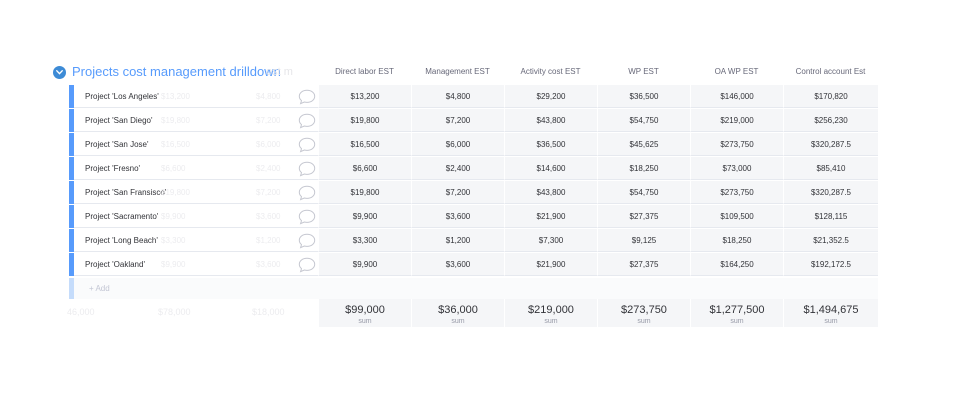  Describe the element at coordinates (122, 96) in the screenshot. I see `row-name: Project 'Los Angeles'` at that location.